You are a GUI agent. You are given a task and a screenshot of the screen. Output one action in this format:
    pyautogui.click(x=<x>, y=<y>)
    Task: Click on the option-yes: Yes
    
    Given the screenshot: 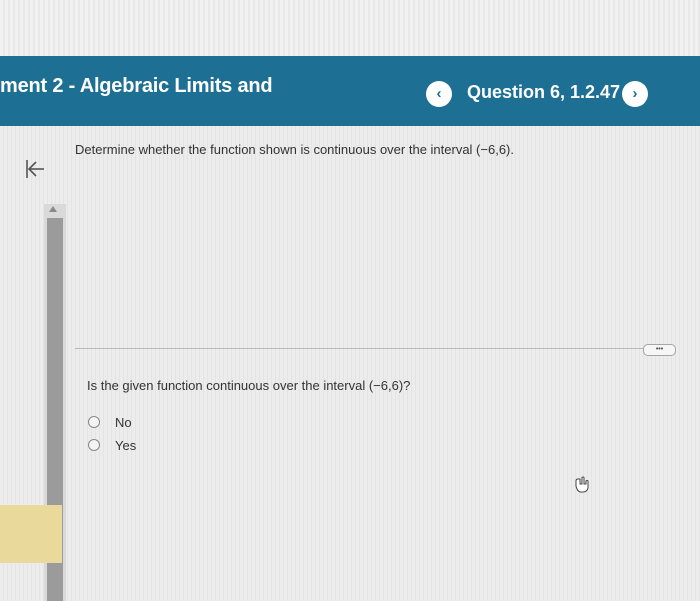 What is the action you would take?
    pyautogui.click(x=112, y=445)
    